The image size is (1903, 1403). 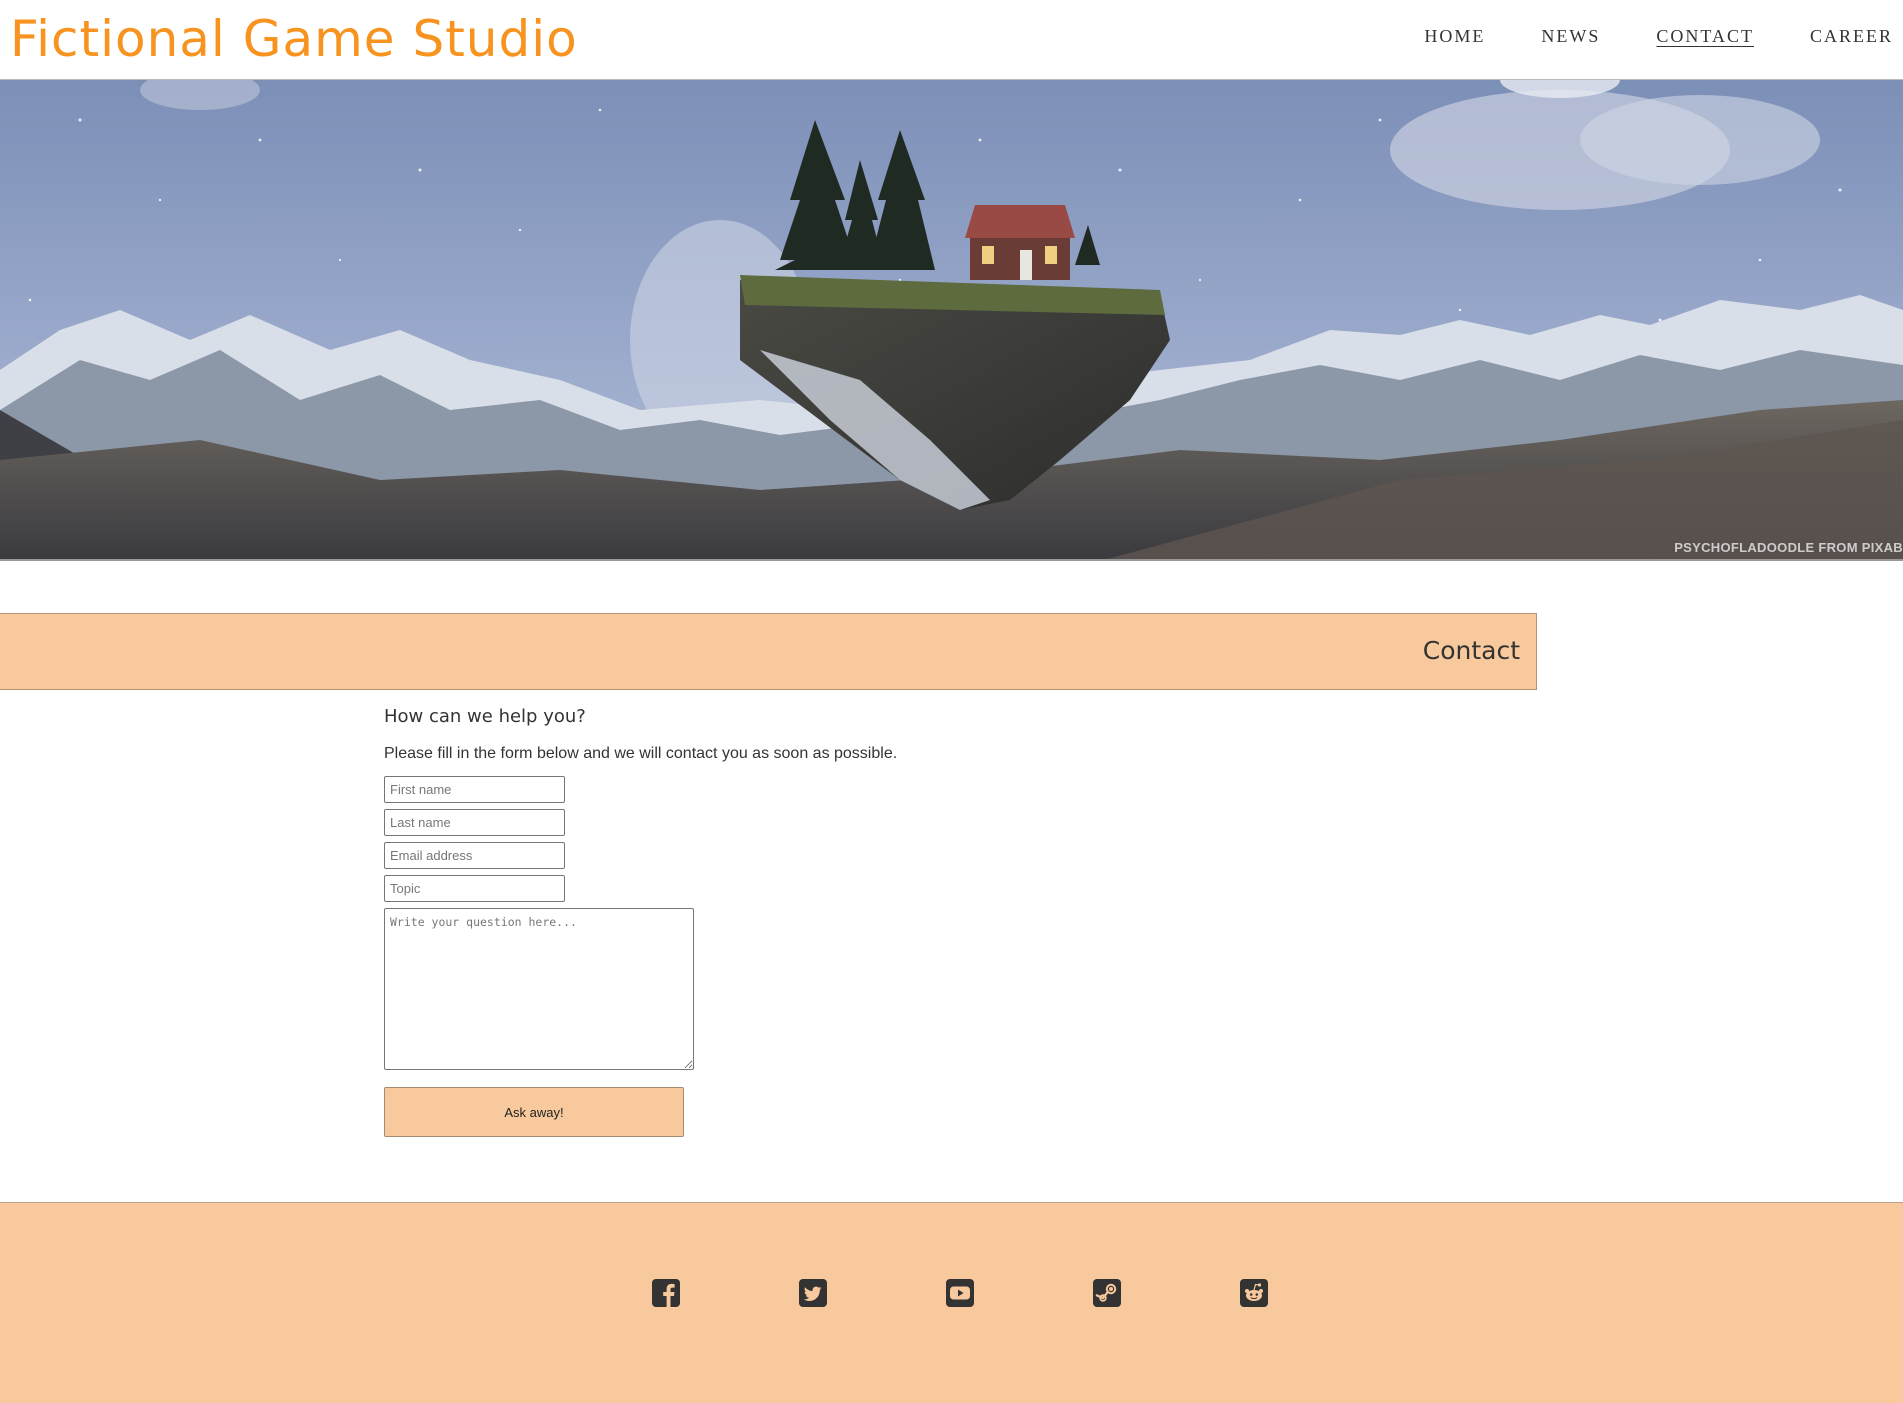 What do you see at coordinates (813, 1293) in the screenshot?
I see `twitter-icon` at bounding box center [813, 1293].